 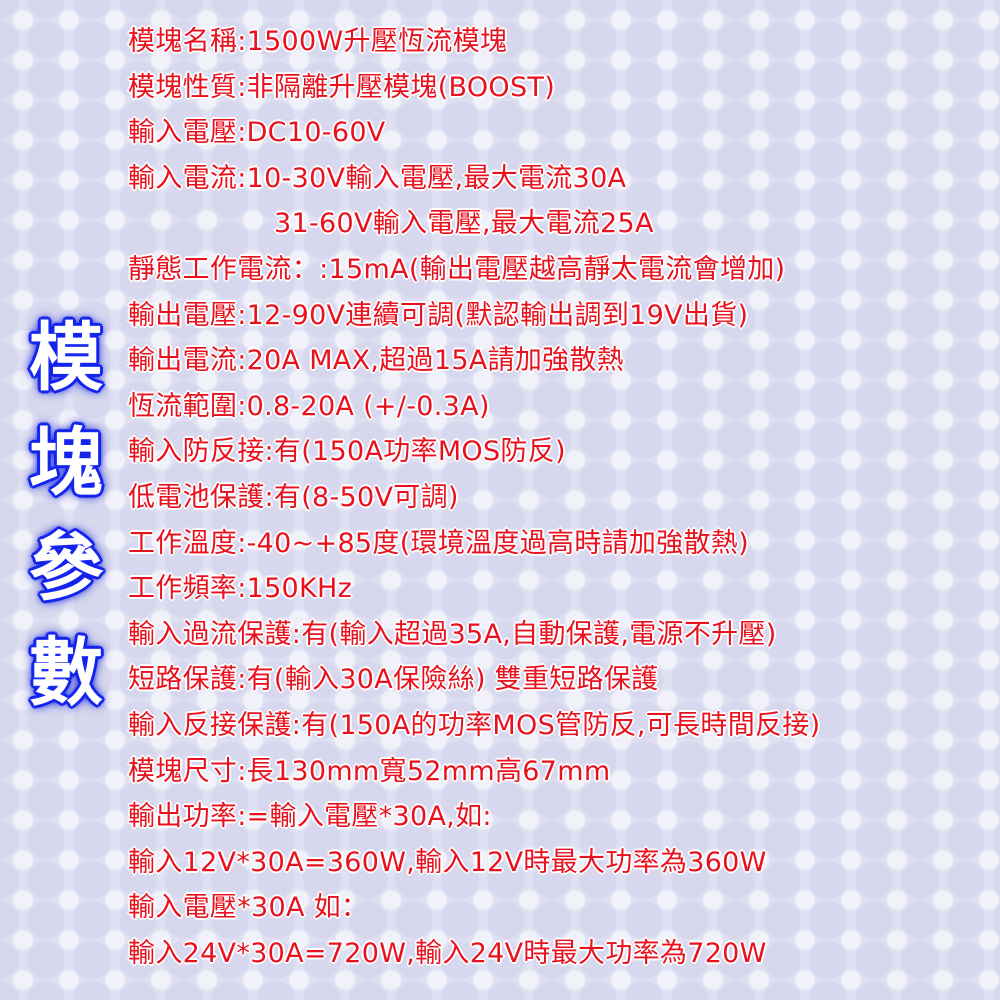 I want to click on spec-line: 恆流範圍:0.8-20A (+/-0.3A), so click(x=309, y=406).